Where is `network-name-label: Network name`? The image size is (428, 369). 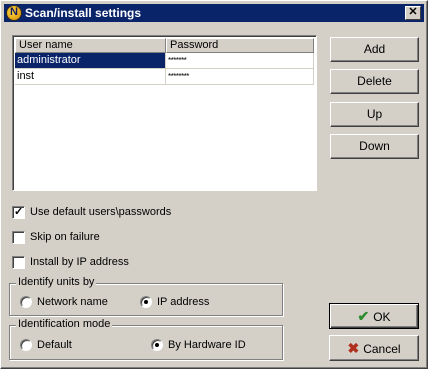
network-name-label: Network name is located at coordinates (72, 302).